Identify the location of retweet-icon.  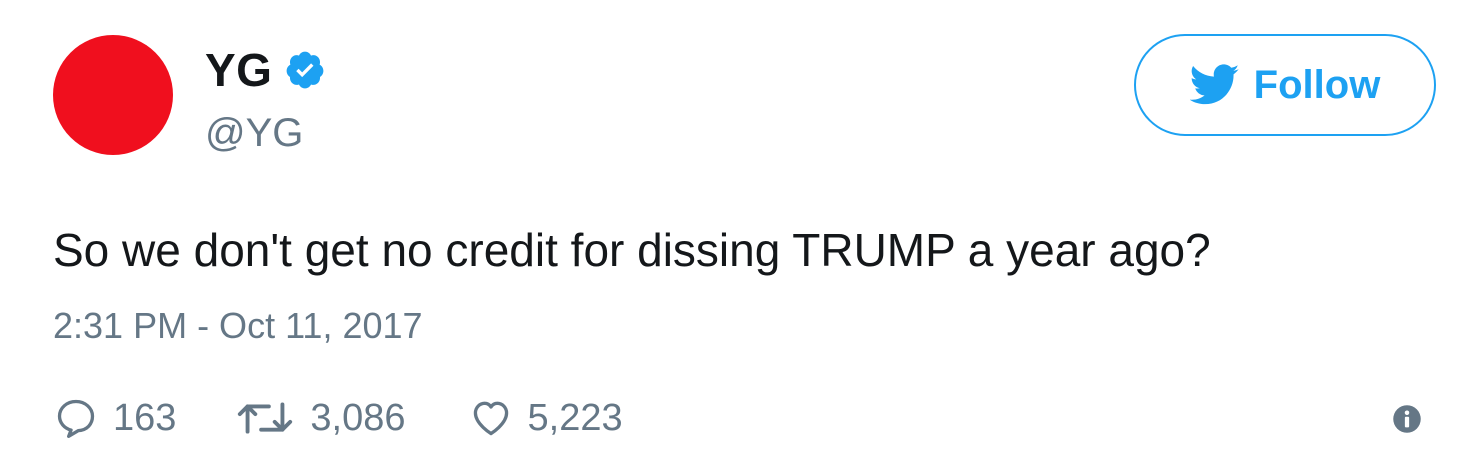
(265, 418).